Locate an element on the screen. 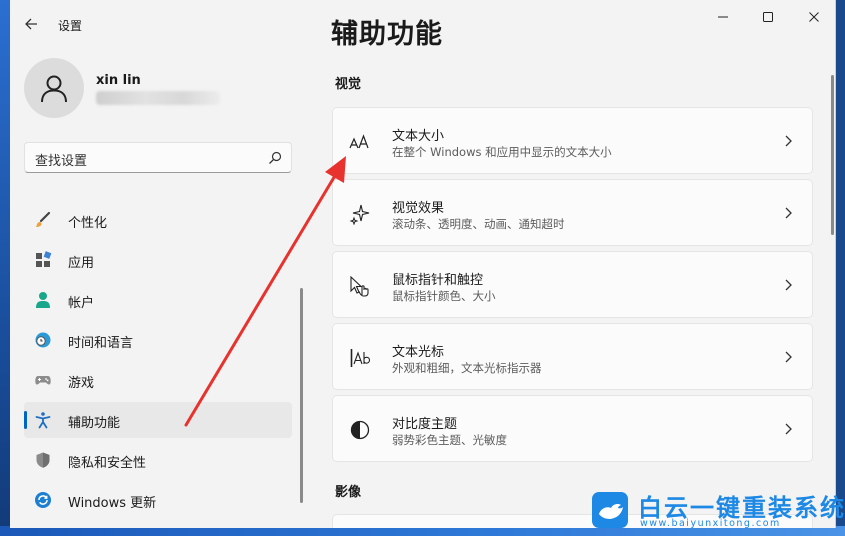  desktop-background is located at coordinates (5, 268).